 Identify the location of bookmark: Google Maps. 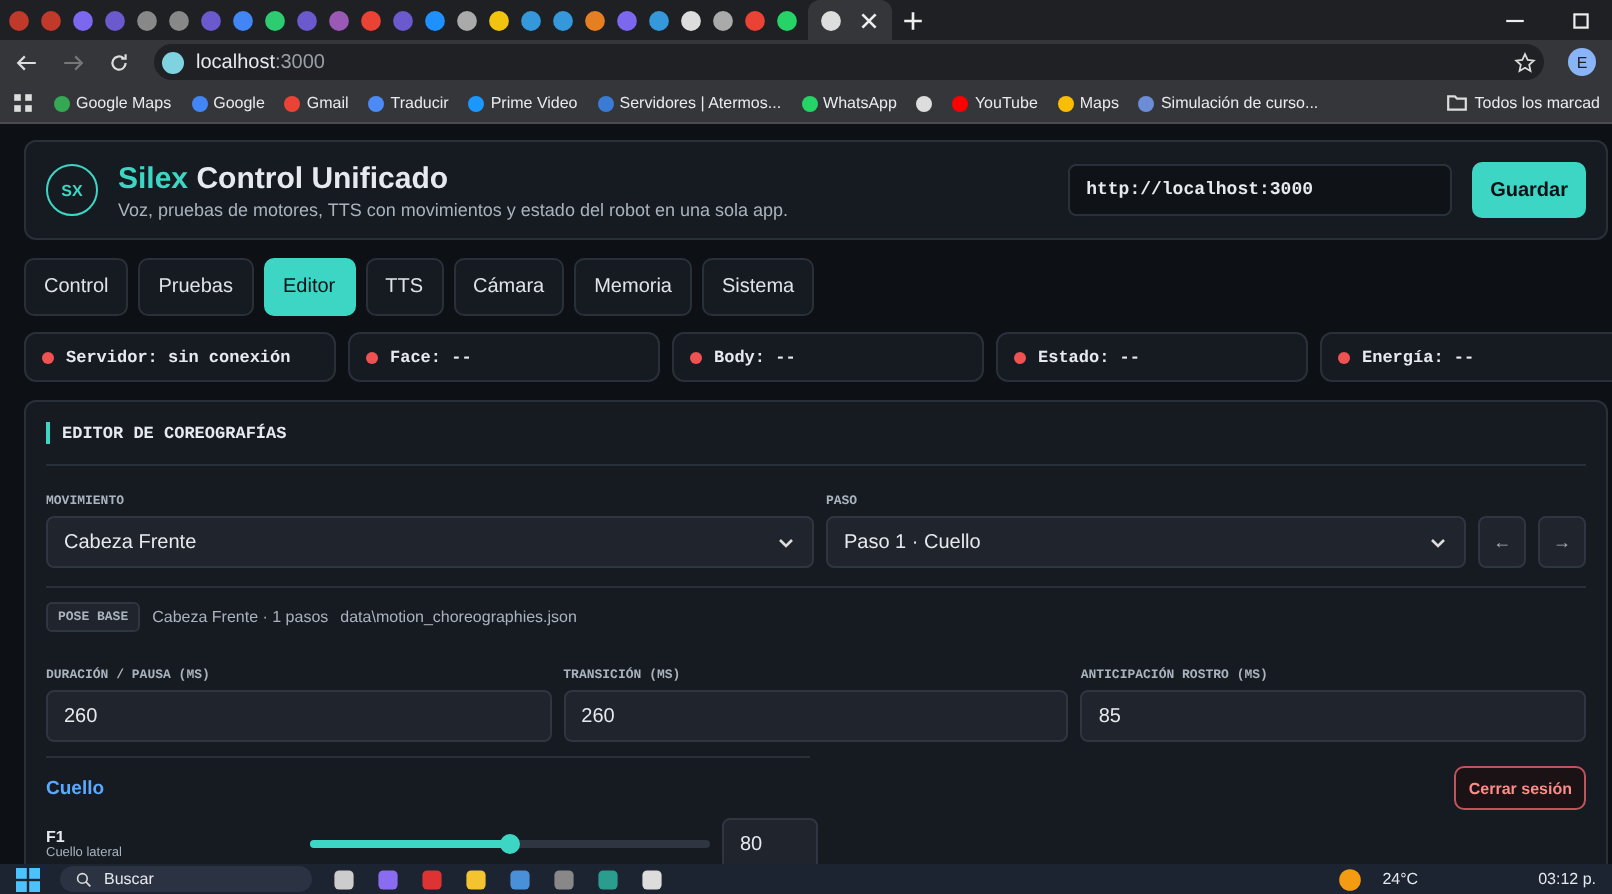
(124, 103).